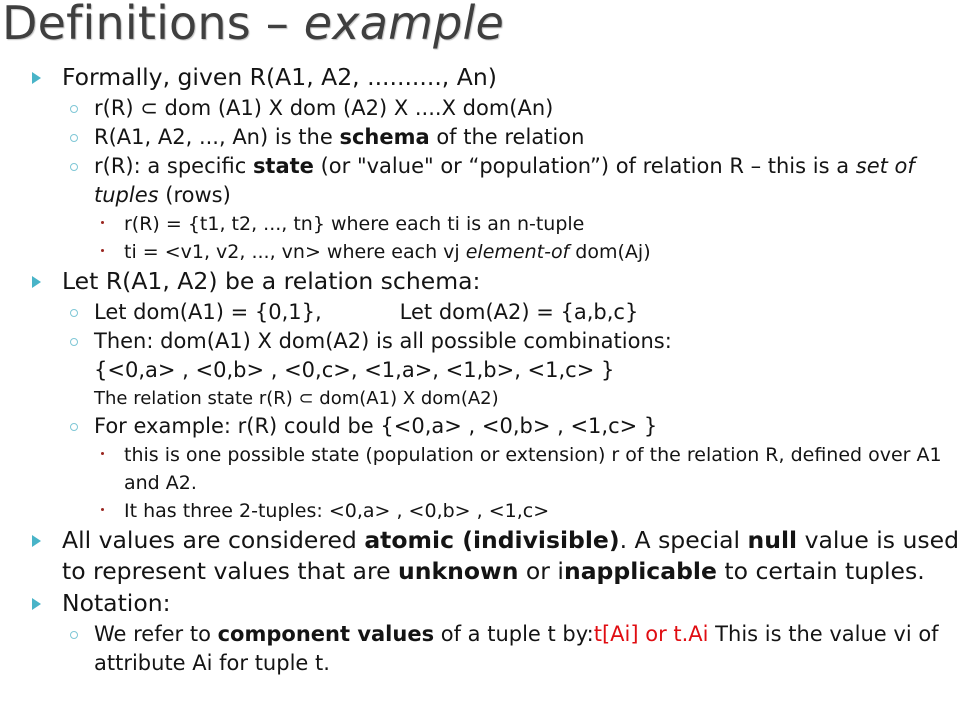 The height and width of the screenshot is (713, 960). Describe the element at coordinates (208, 312) in the screenshot. I see `dom-a1-value: Let dom(A1) = {0,1},` at that location.